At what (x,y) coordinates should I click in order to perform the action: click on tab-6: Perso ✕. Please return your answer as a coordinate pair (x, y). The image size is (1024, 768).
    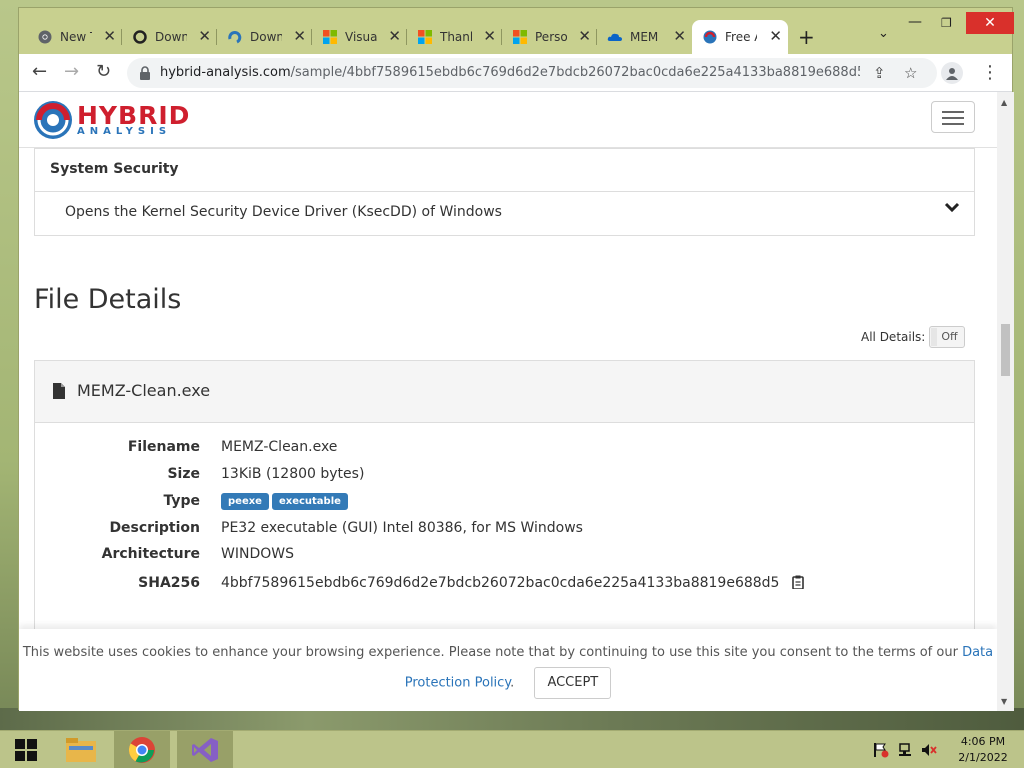
    Looking at the image, I should click on (549, 37).